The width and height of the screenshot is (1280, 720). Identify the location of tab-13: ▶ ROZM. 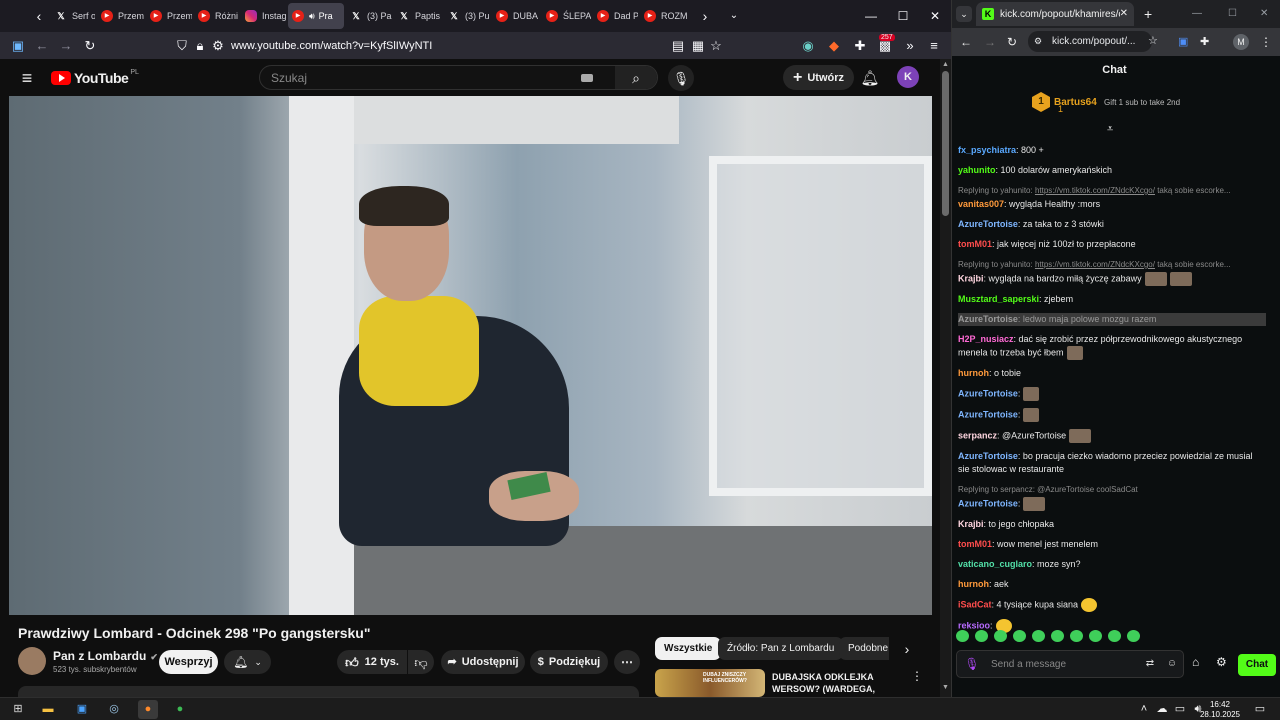
(668, 16).